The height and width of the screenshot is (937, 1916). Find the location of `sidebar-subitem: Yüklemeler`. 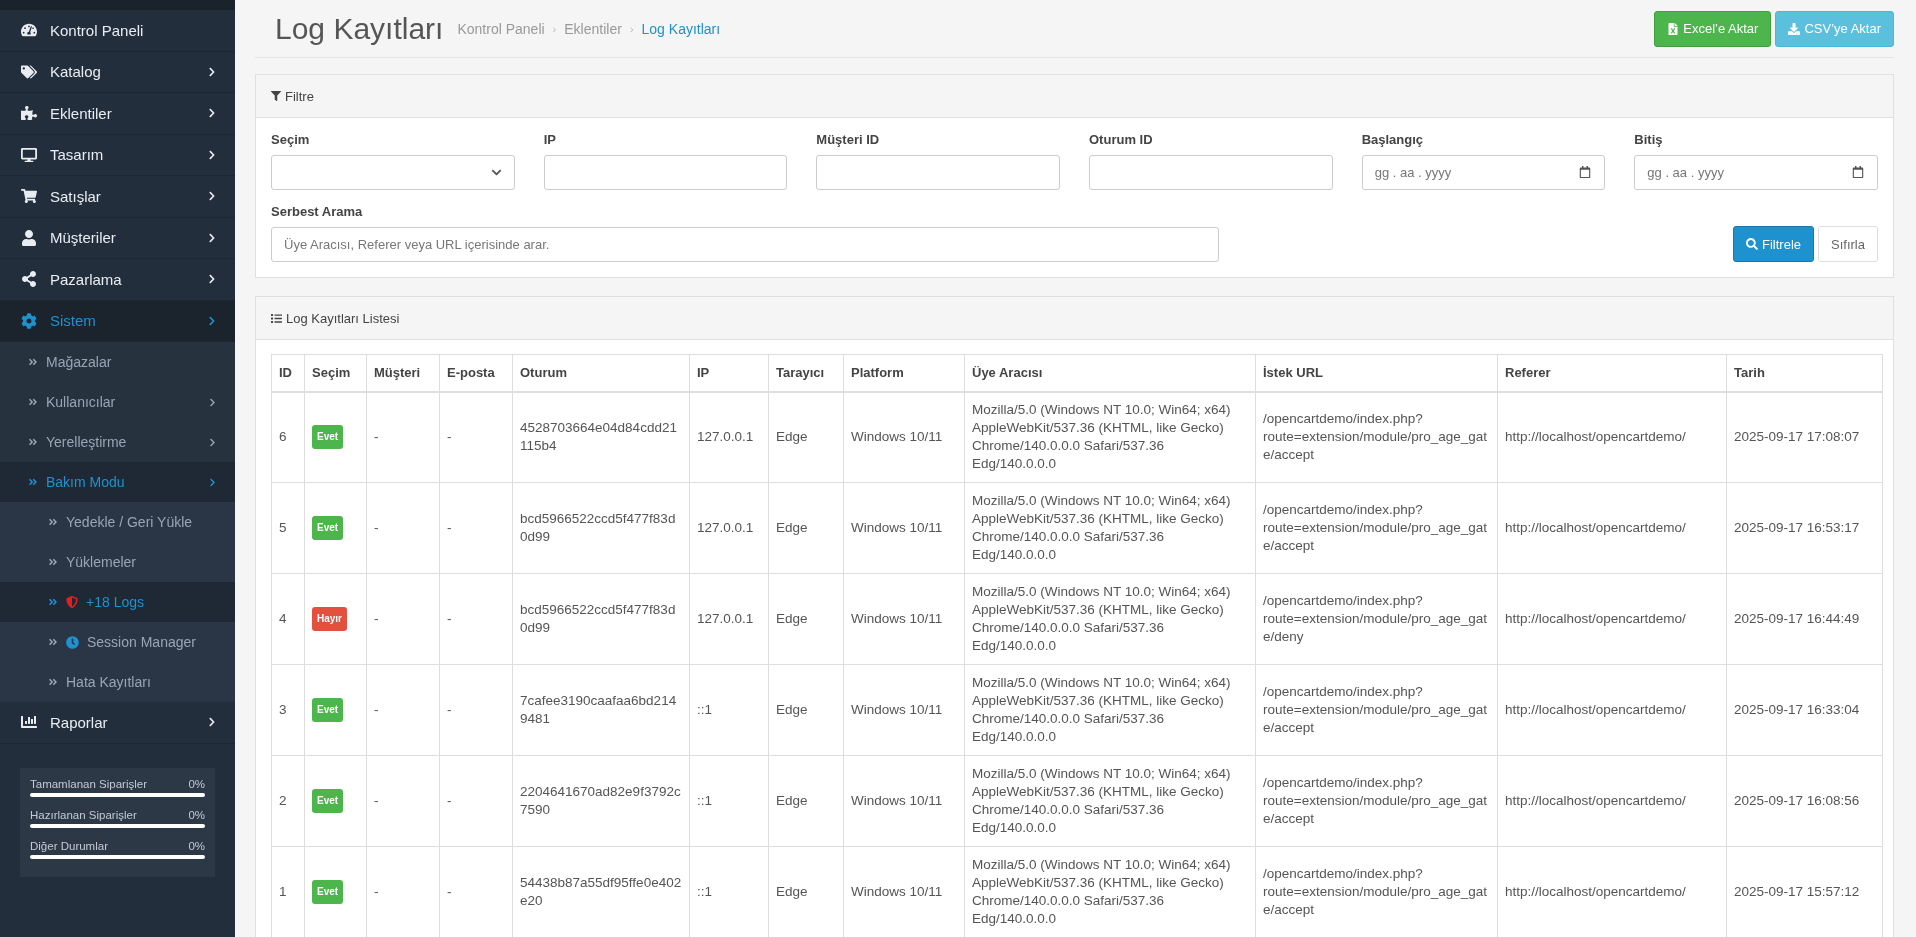

sidebar-subitem: Yüklemeler is located at coordinates (117, 562).